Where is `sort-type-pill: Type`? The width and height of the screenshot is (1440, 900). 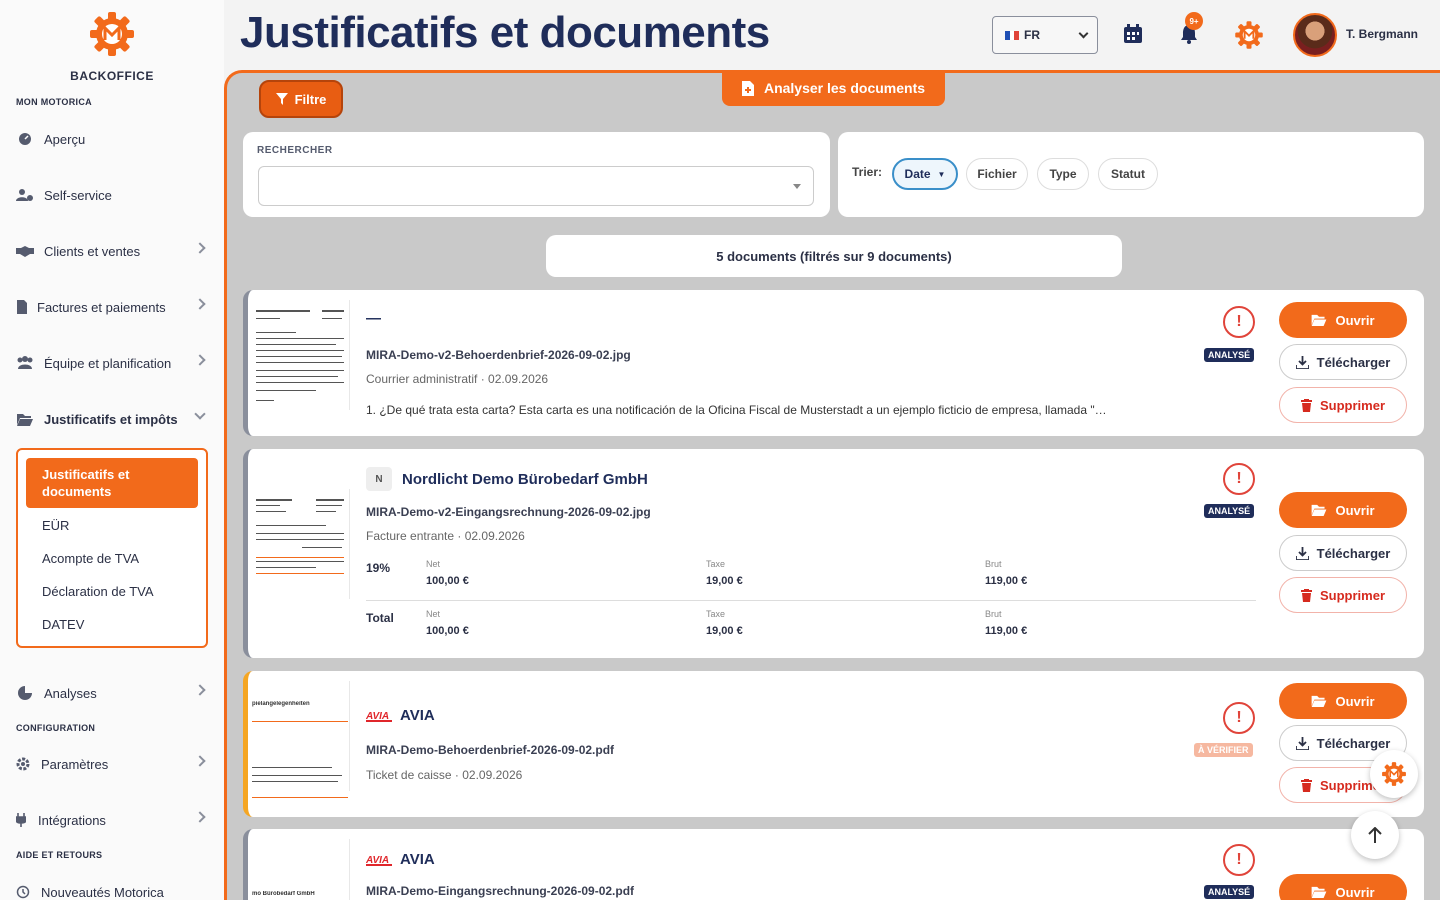
sort-type-pill: Type is located at coordinates (1063, 174).